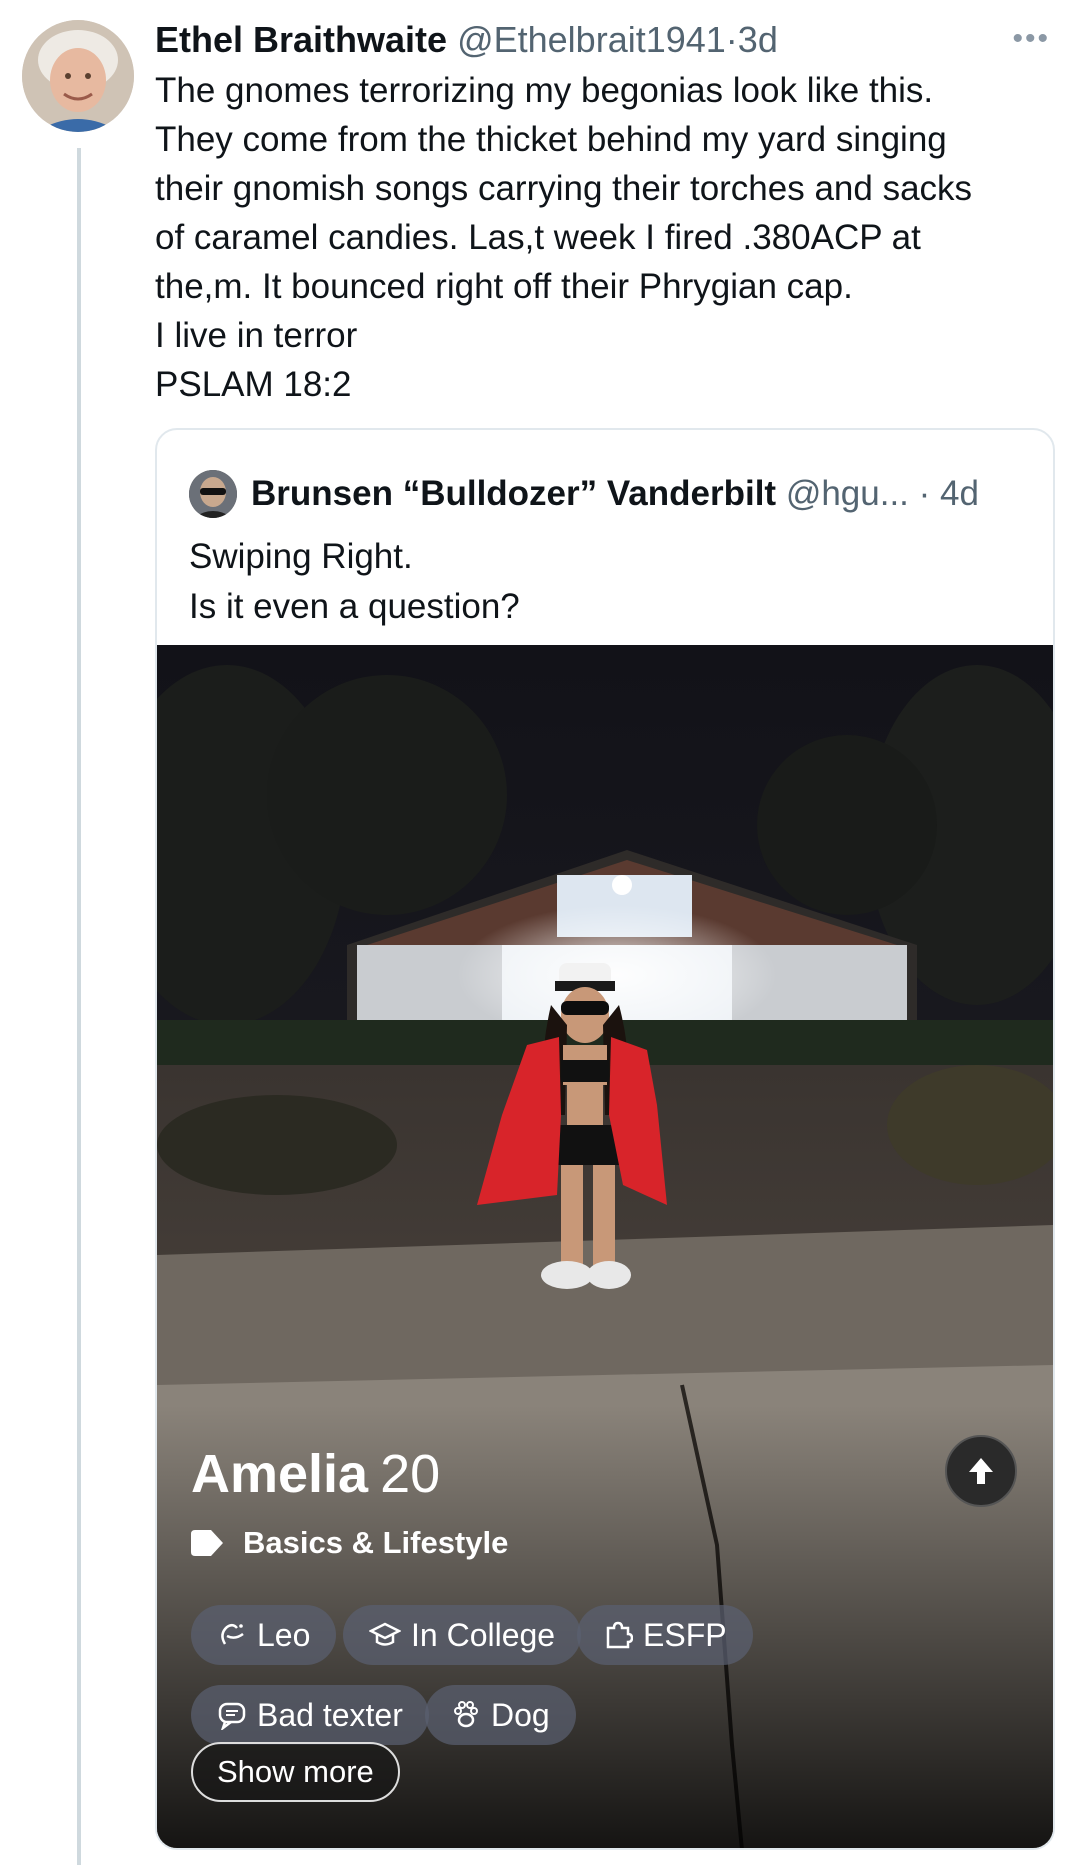 The height and width of the screenshot is (1865, 1080). What do you see at coordinates (232, 1716) in the screenshot?
I see `chat-bubble-icon` at bounding box center [232, 1716].